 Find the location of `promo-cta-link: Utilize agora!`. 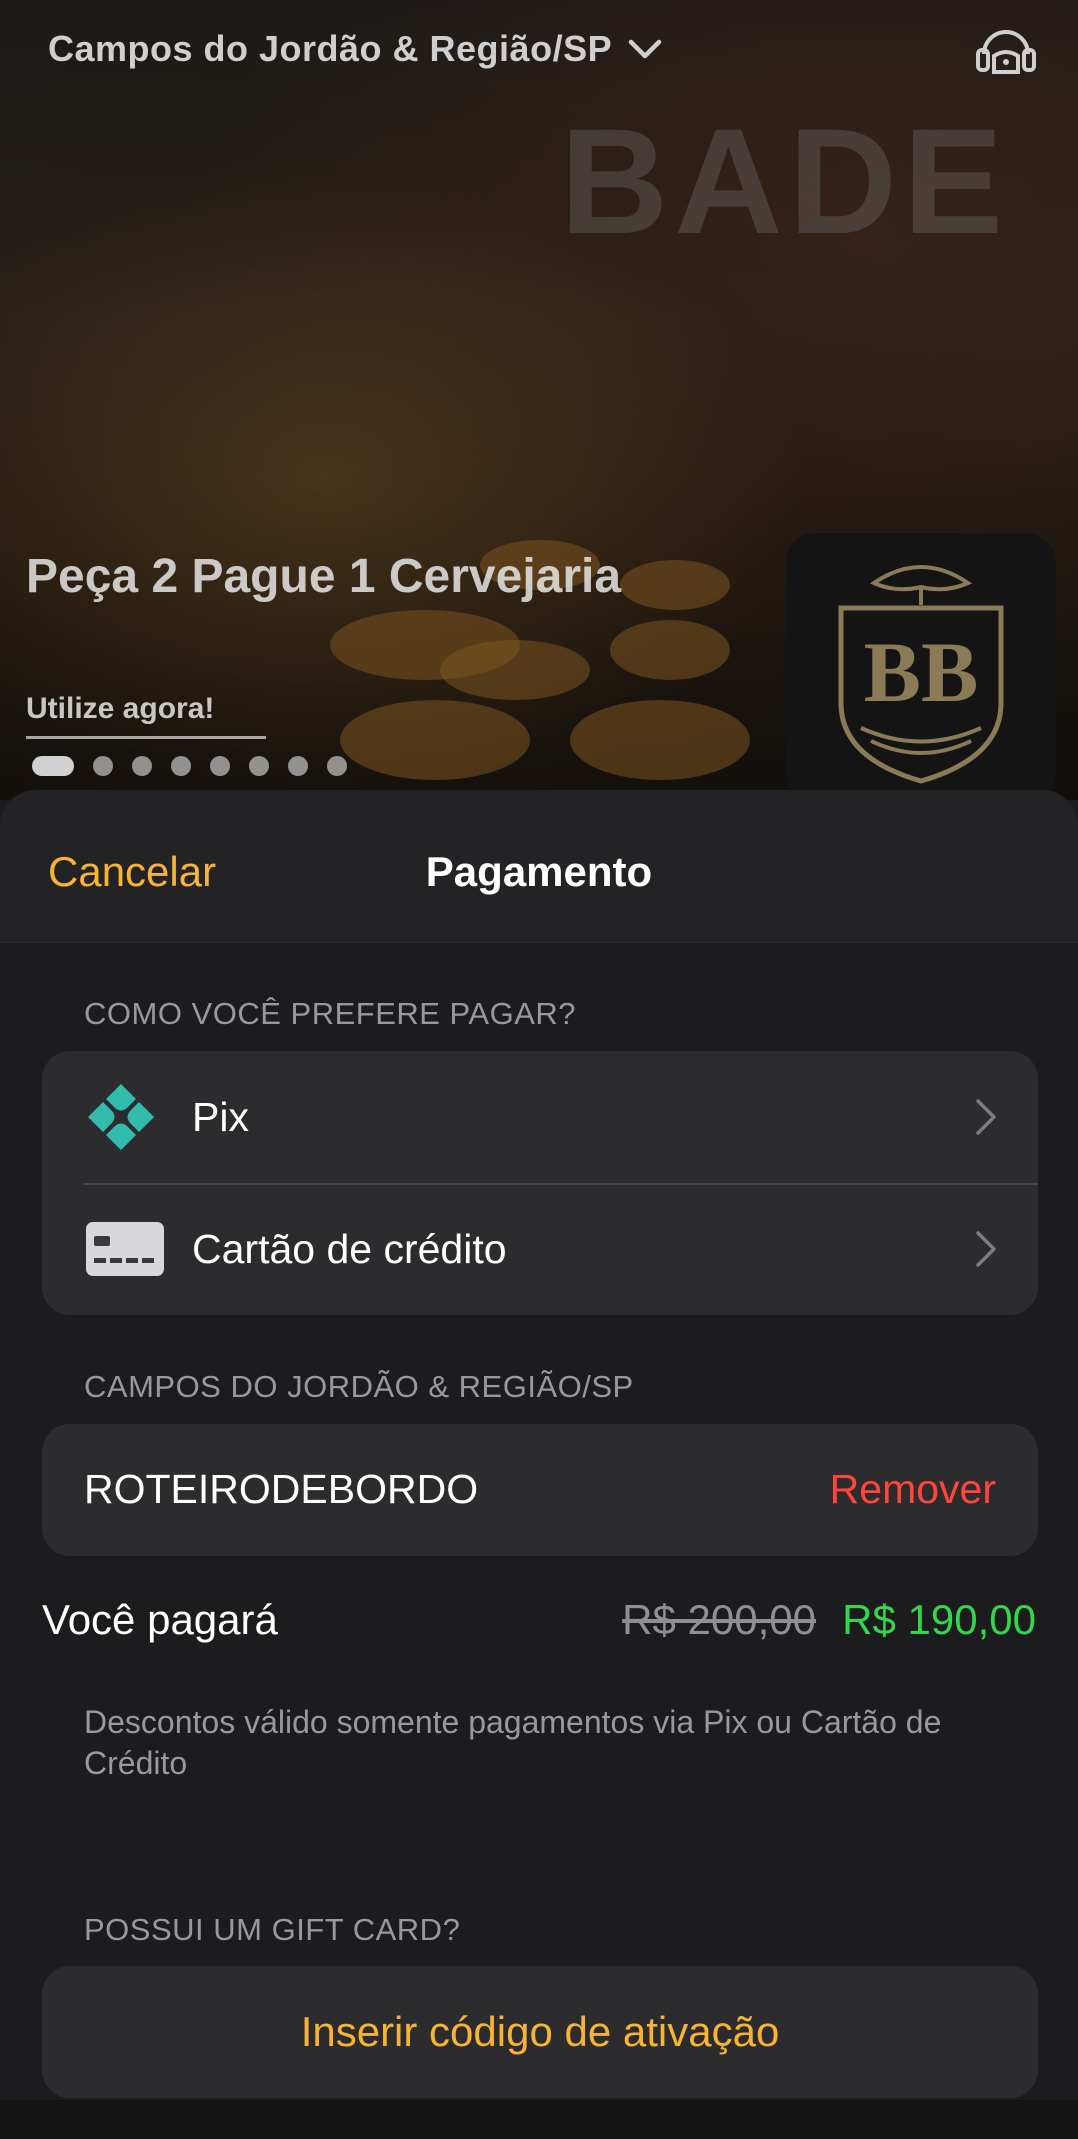

promo-cta-link: Utilize agora! is located at coordinates (146, 715).